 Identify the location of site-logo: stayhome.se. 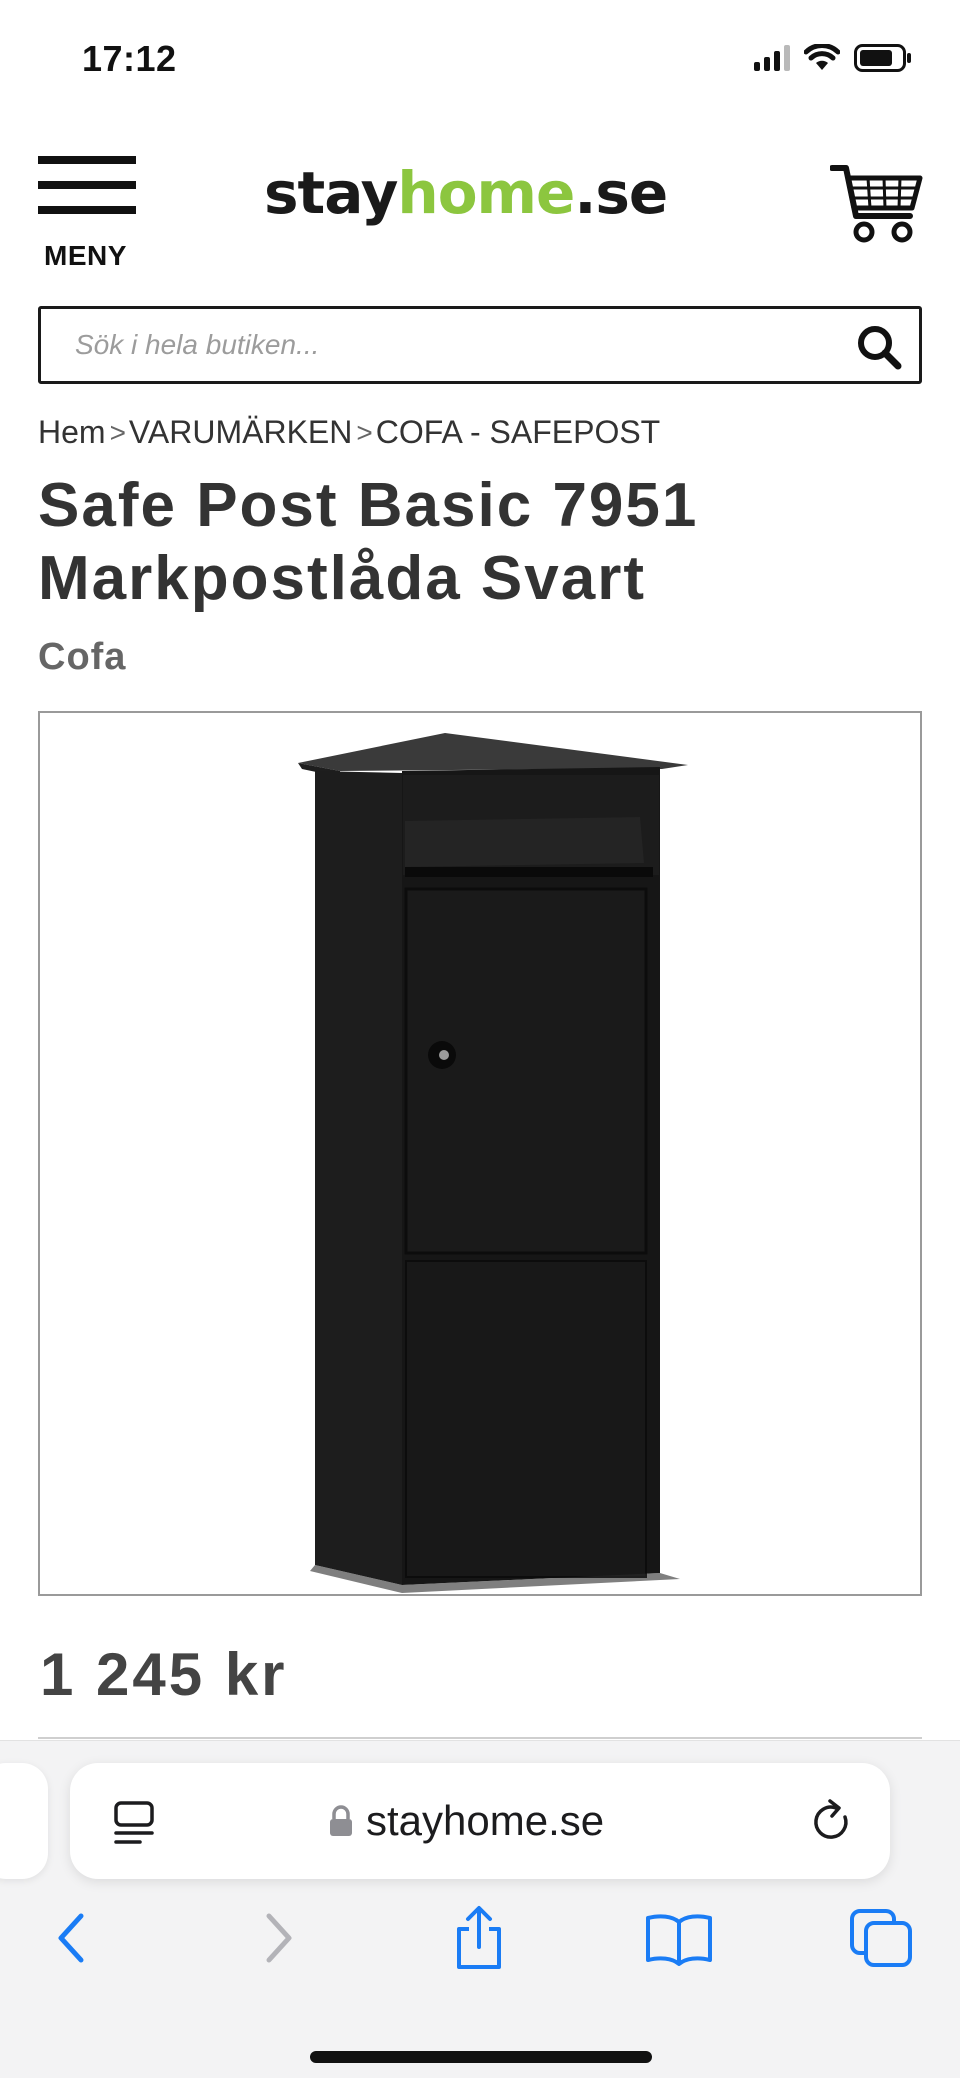
(466, 193).